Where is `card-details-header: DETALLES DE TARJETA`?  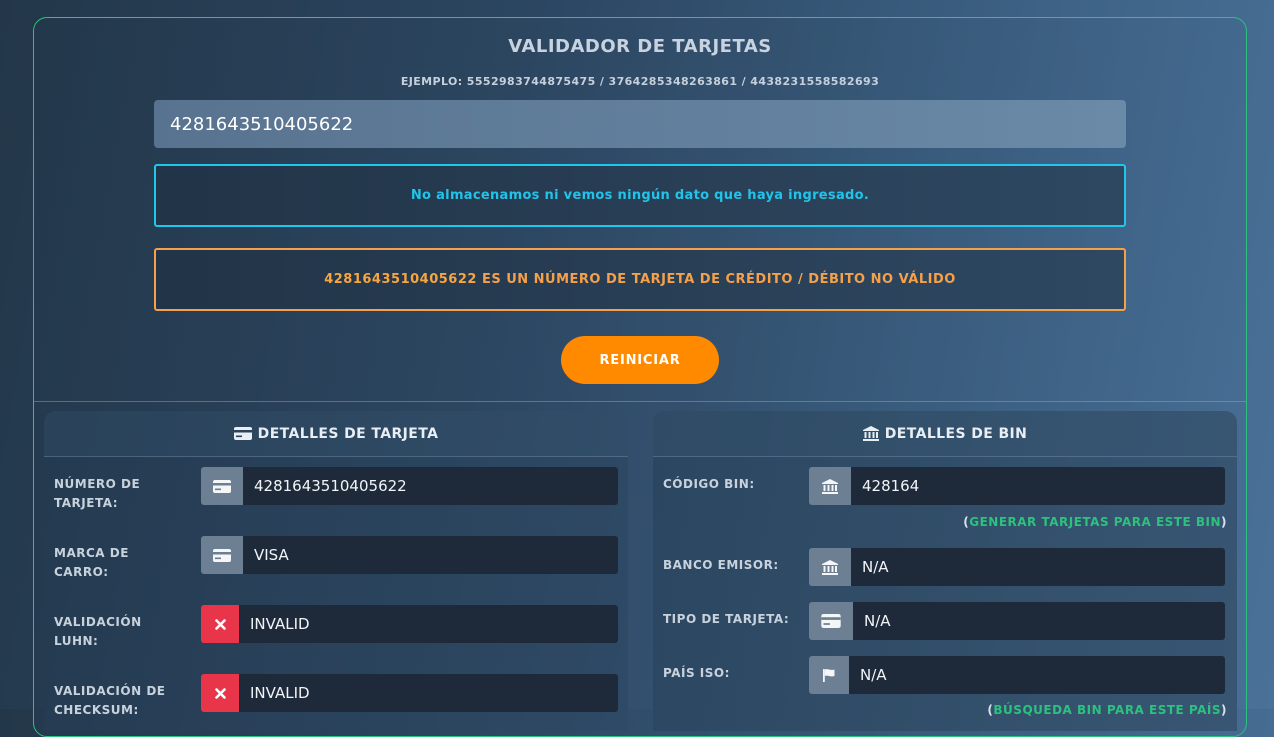 card-details-header: DETALLES DE TARJETA is located at coordinates (336, 434).